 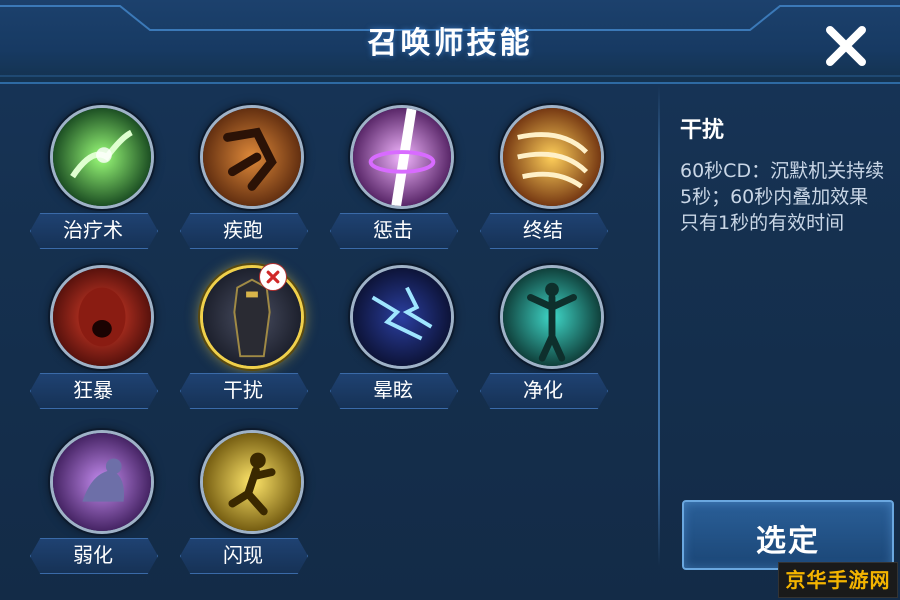 I want to click on weaken-icon, so click(x=102, y=482).